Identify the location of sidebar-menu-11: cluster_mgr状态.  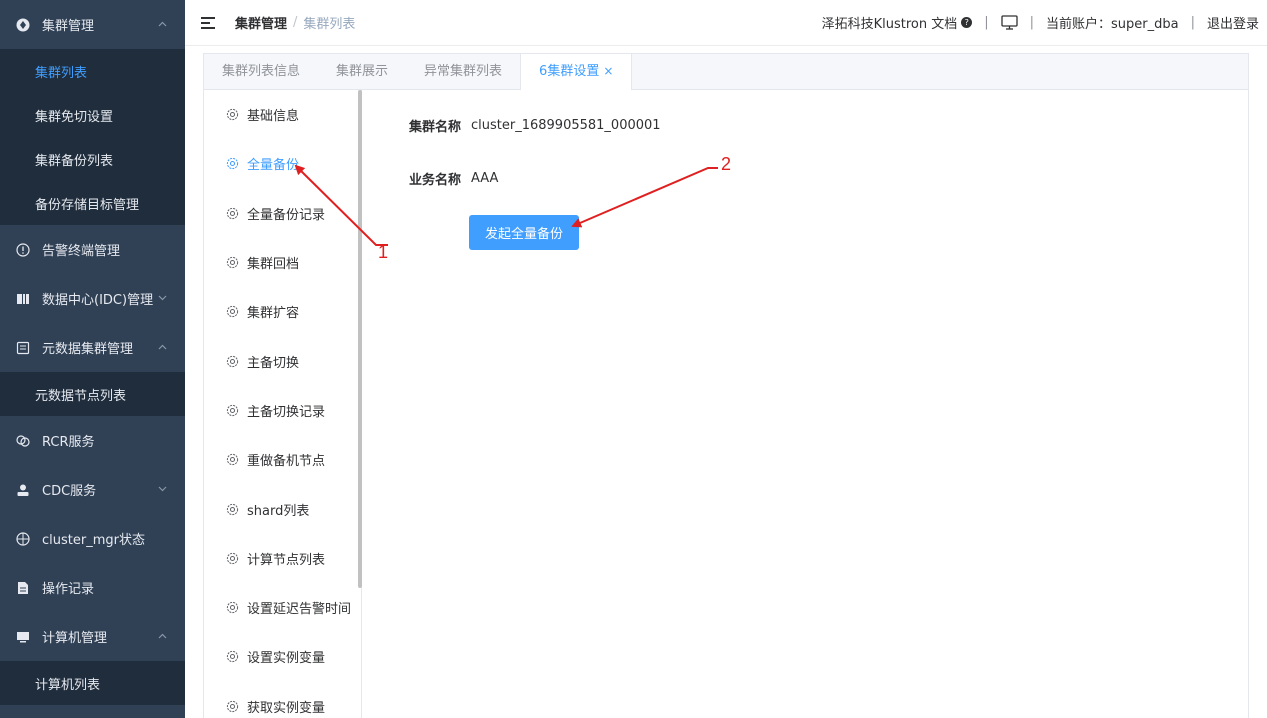
(92, 538).